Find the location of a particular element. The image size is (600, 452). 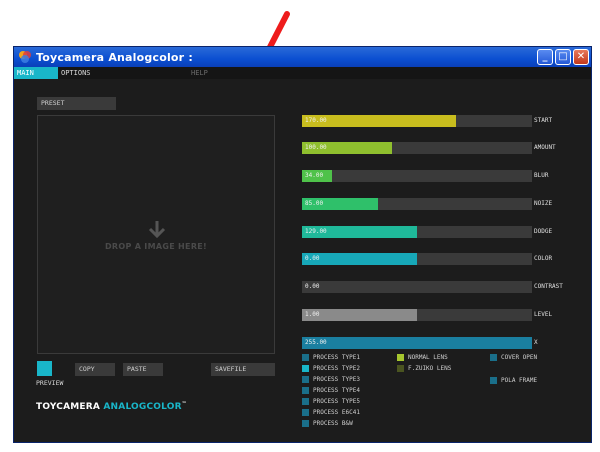

brand-main: TOYCAMERA is located at coordinates (70, 407).